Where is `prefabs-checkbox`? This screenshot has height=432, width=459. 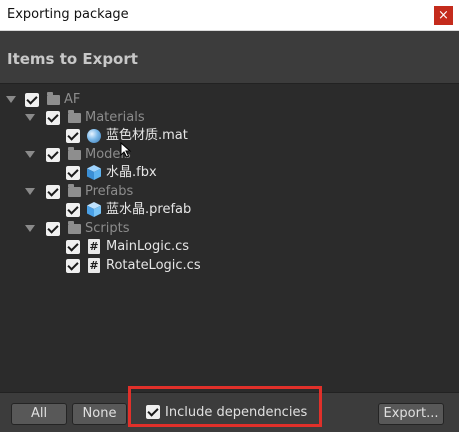 prefabs-checkbox is located at coordinates (53, 192).